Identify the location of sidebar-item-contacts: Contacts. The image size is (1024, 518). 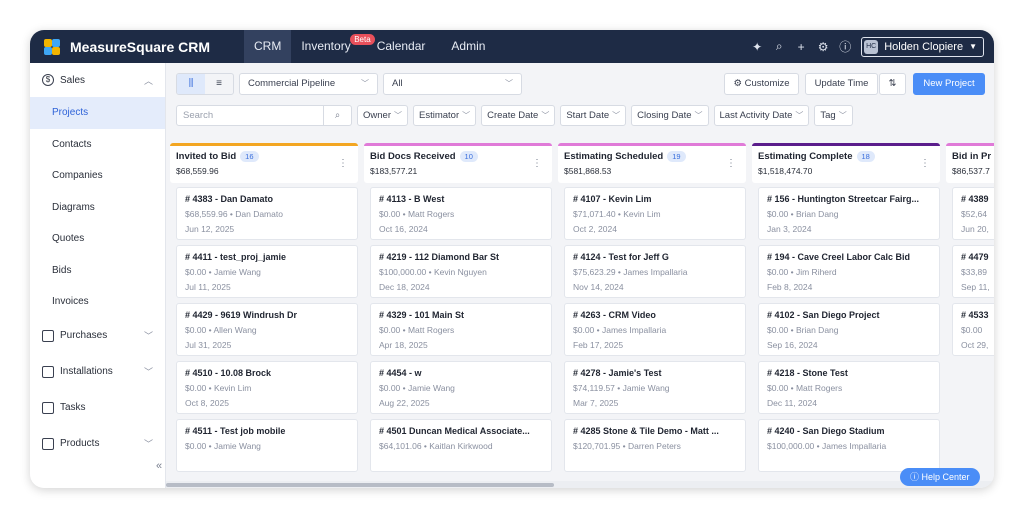
(97, 145).